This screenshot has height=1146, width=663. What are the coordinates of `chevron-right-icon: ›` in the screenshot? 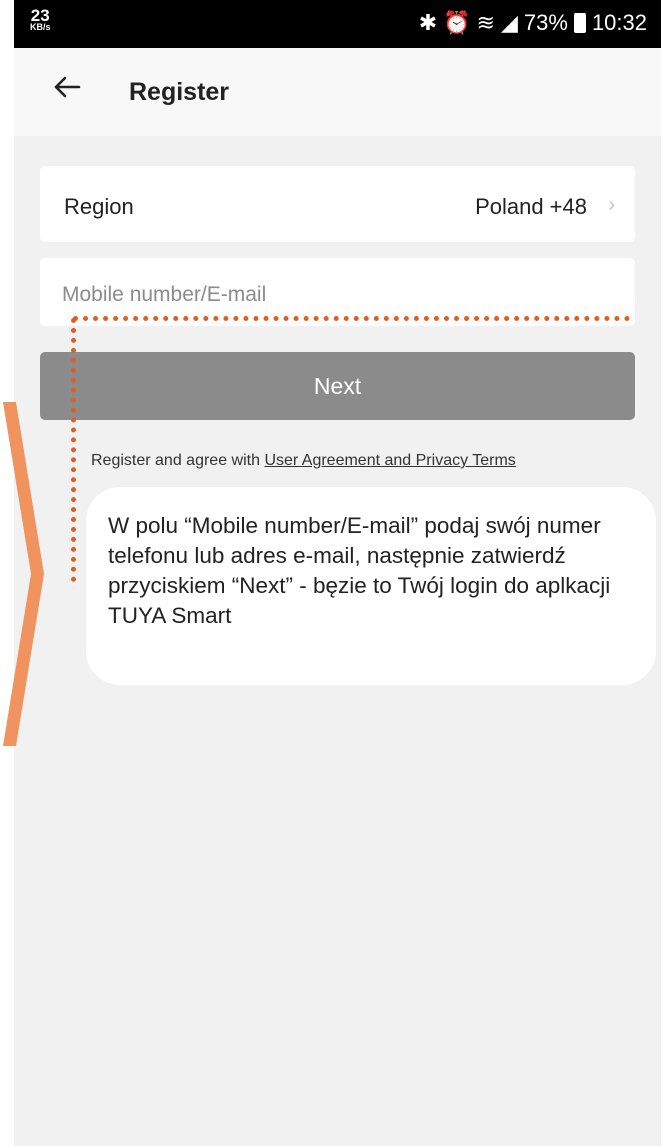 It's located at (611, 205).